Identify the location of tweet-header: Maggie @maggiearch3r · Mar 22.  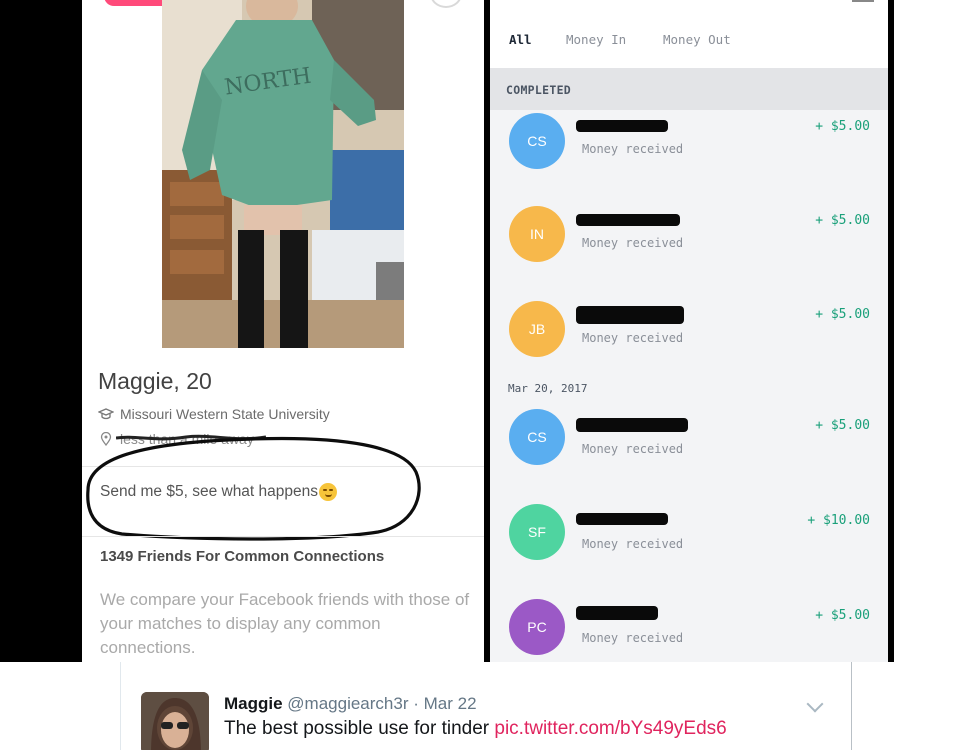
(350, 704).